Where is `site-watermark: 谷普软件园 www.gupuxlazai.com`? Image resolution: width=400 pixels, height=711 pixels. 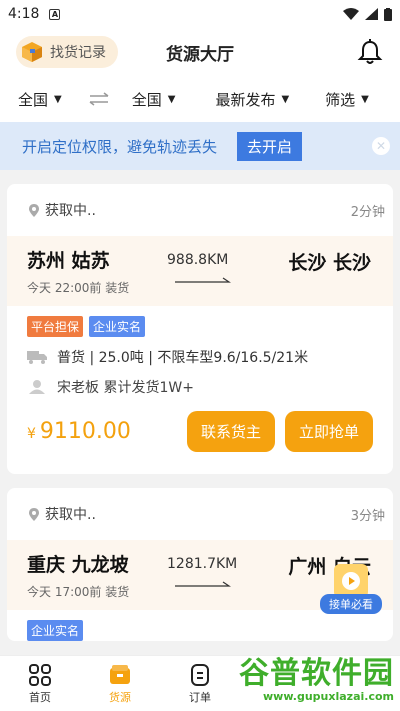 site-watermark: 谷普软件园 www.gupuxlazai.com is located at coordinates (316, 680).